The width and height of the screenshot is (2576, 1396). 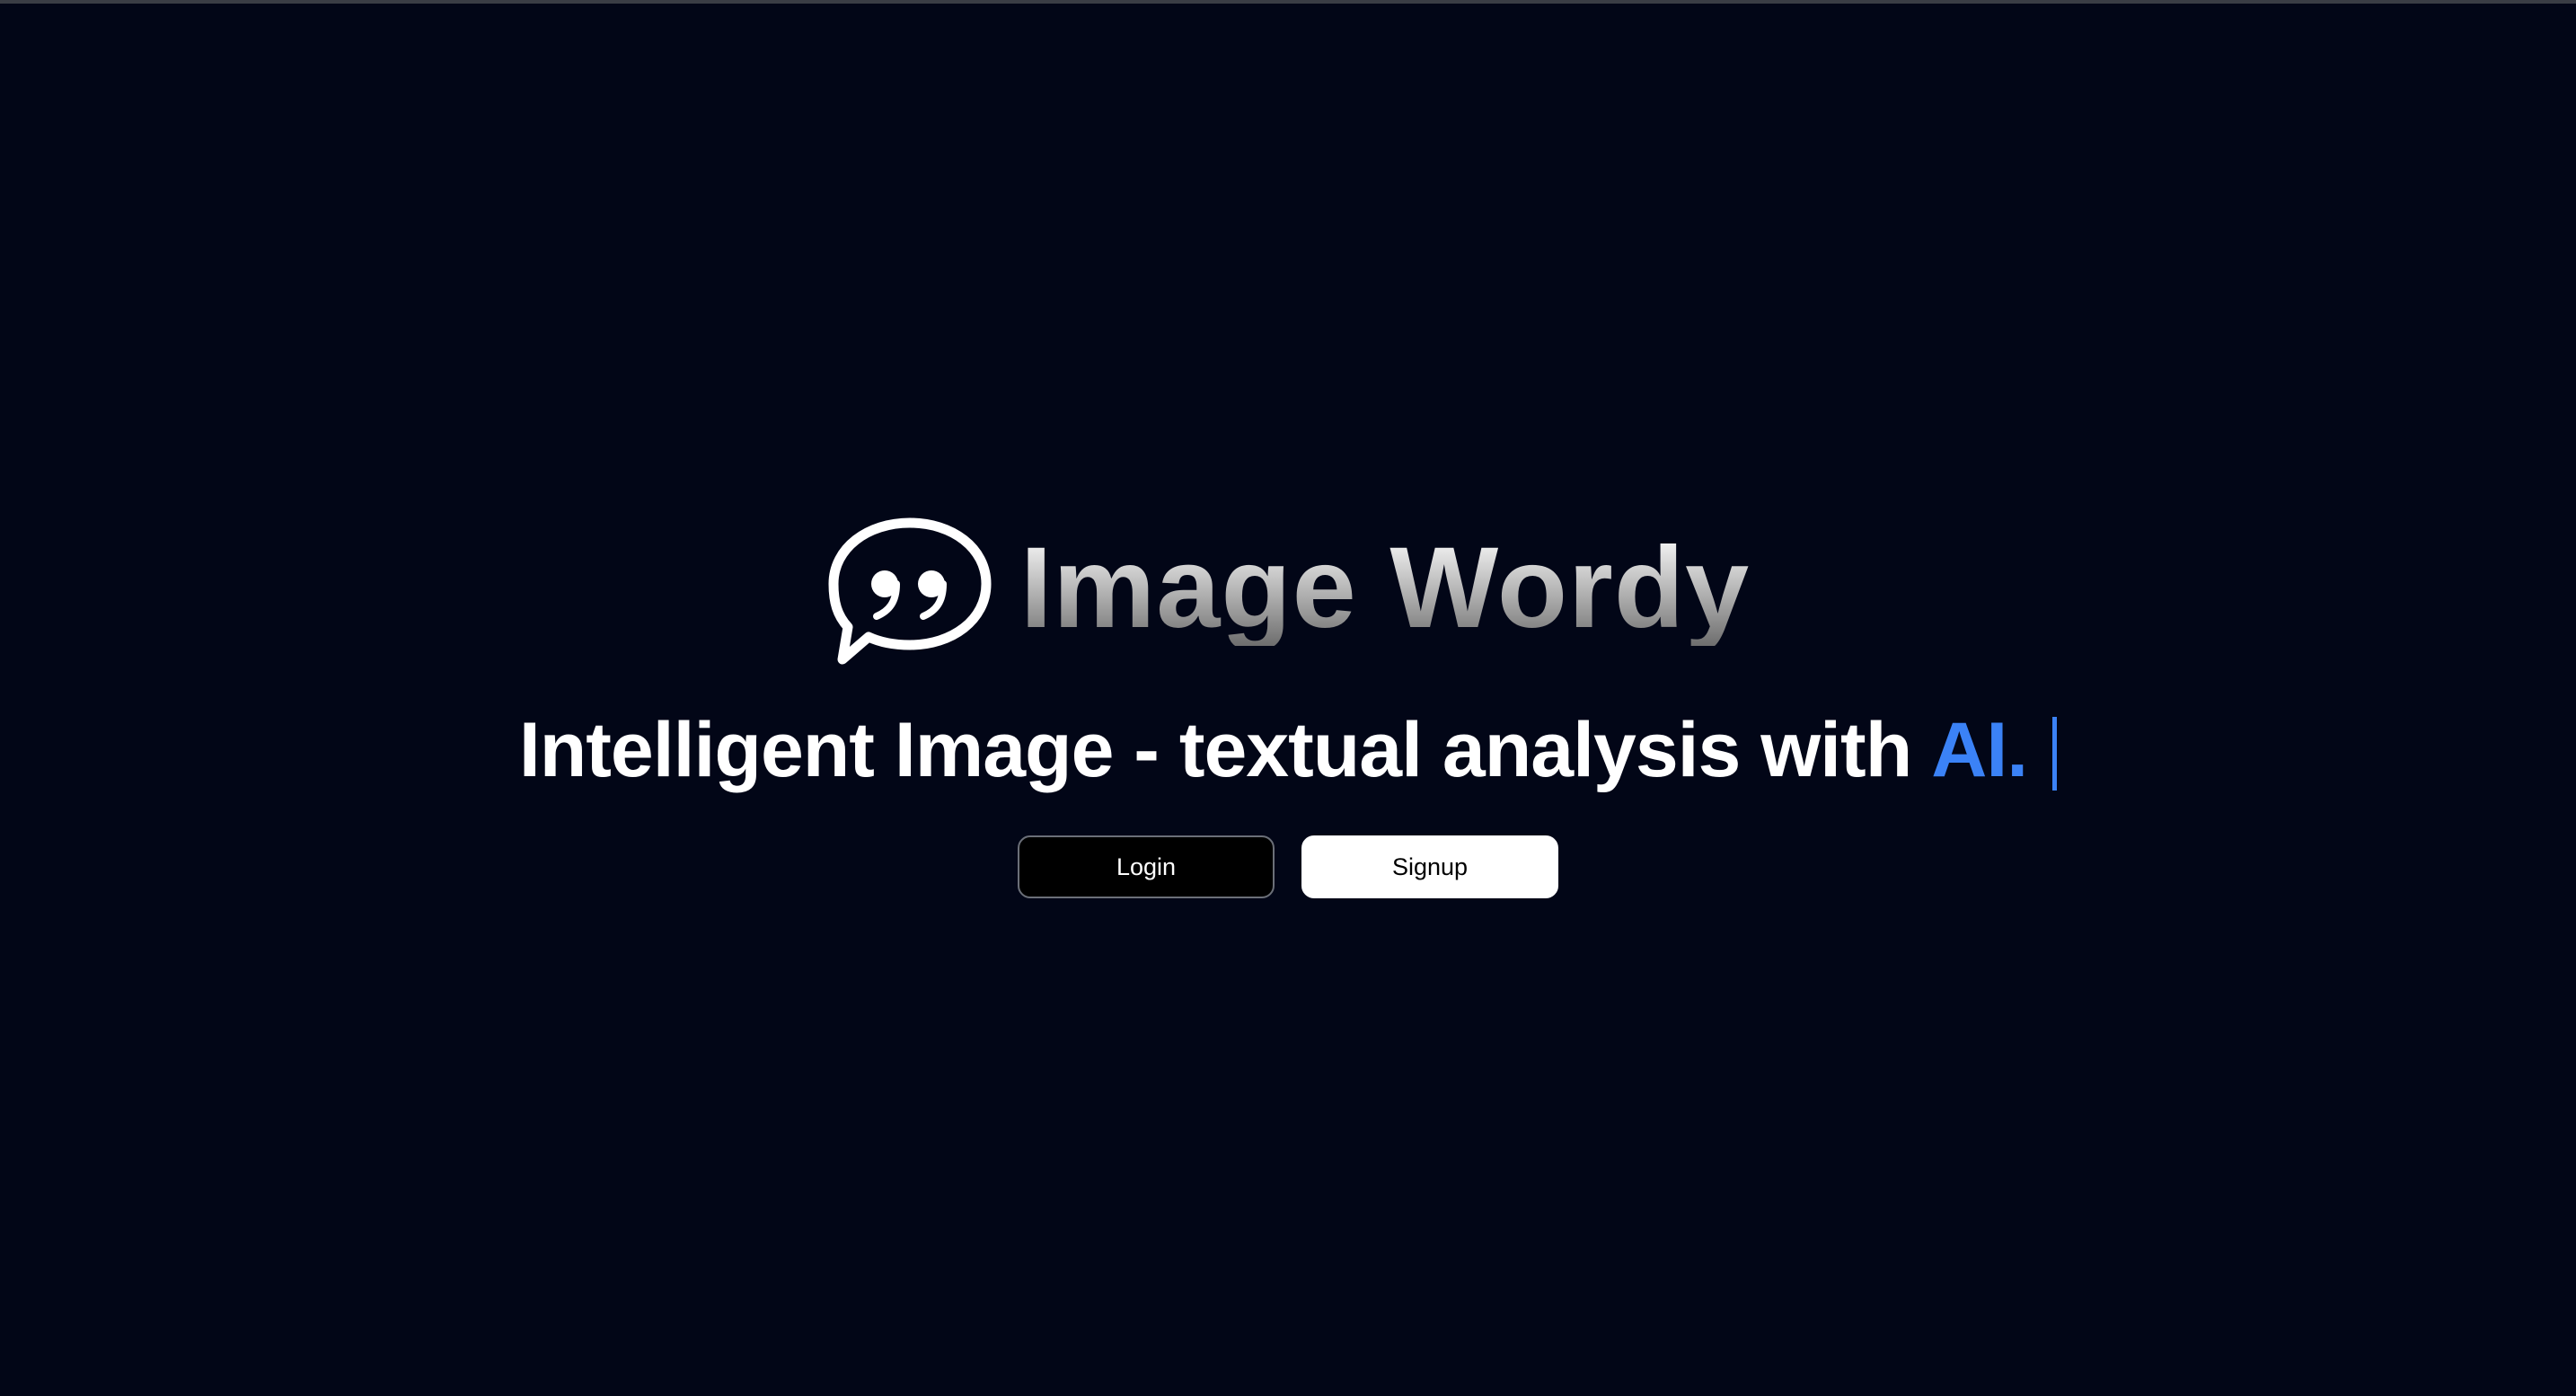 I want to click on typing-cursor, so click(x=2055, y=754).